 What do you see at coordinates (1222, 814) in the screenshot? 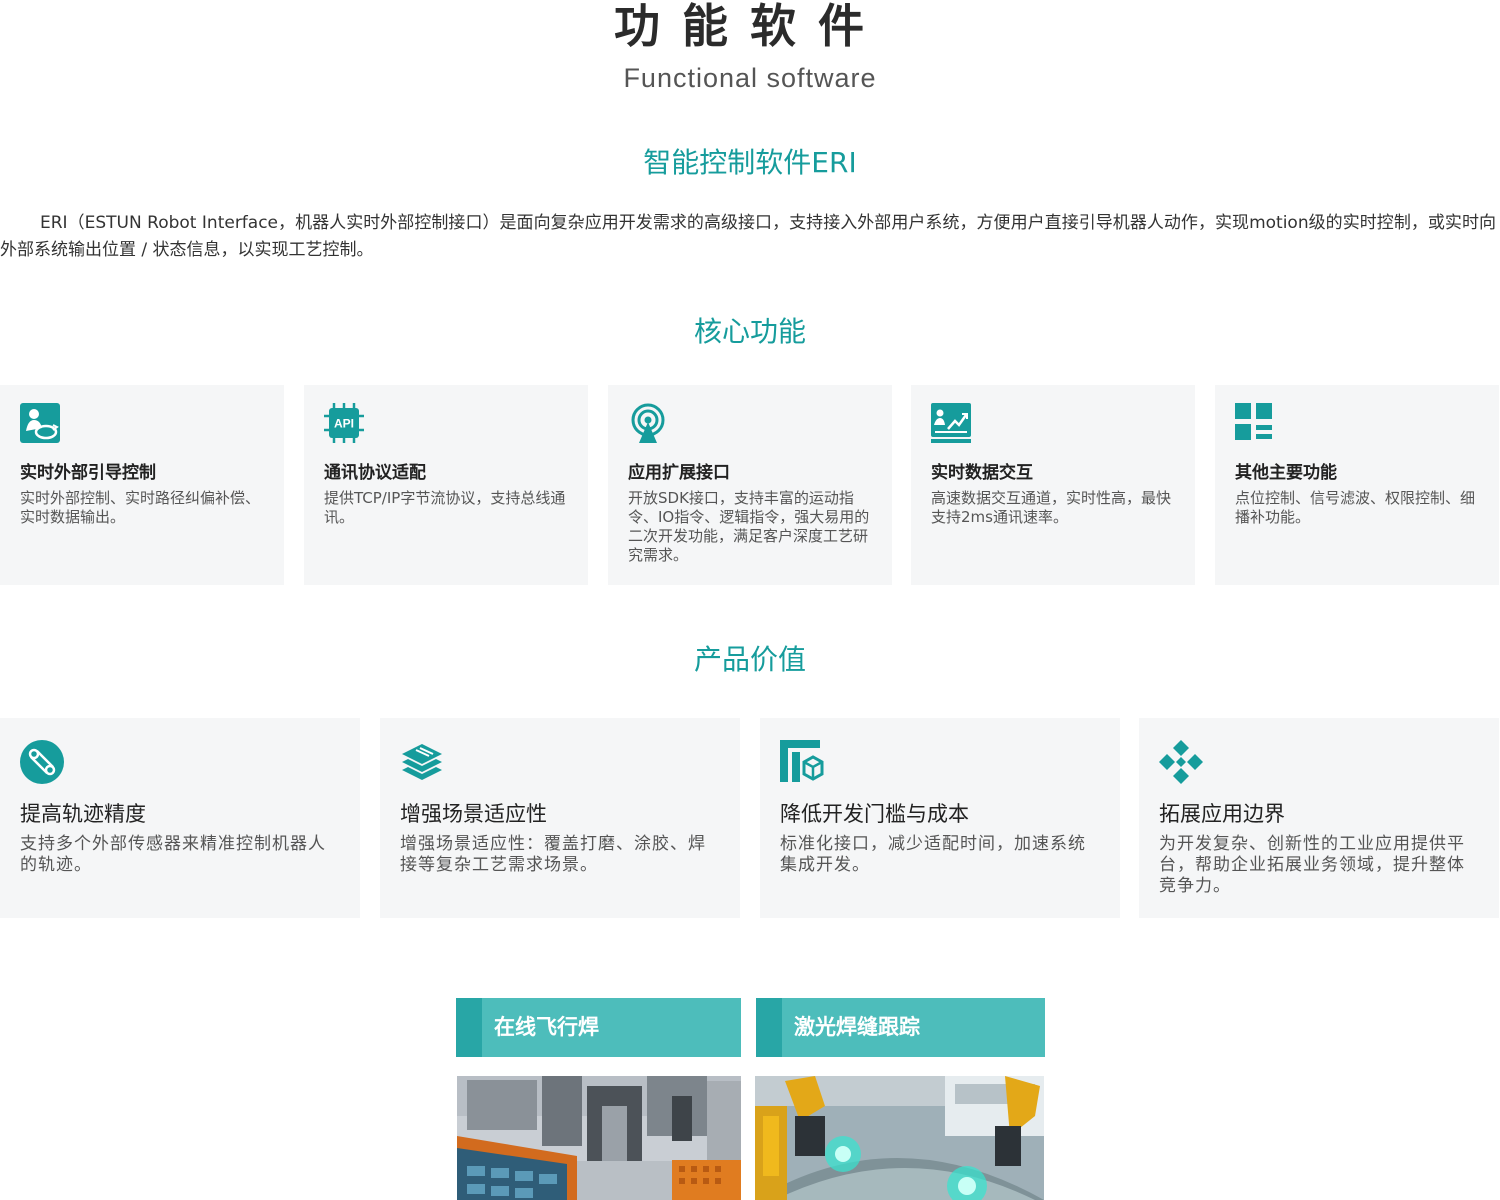
I see `card-title: 拓展应用边界` at bounding box center [1222, 814].